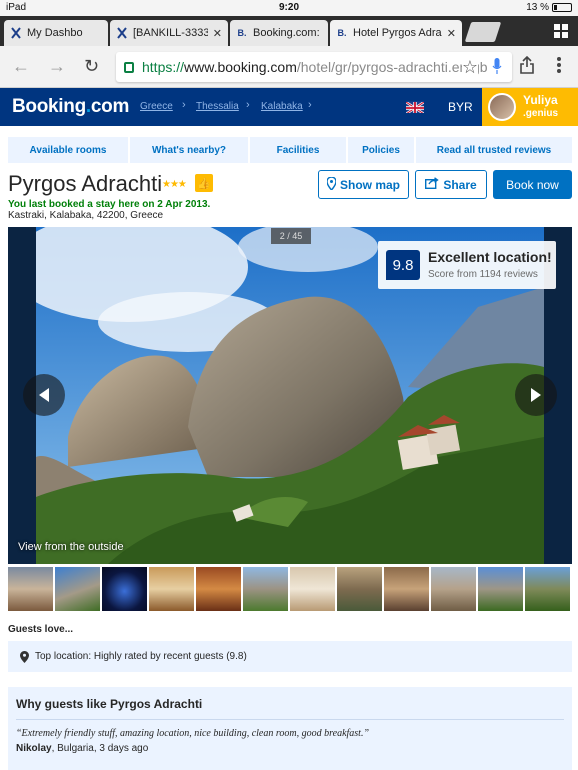 This screenshot has height=770, width=578. Describe the element at coordinates (204, 183) in the screenshot. I see `thumbs-up-icon: 👍` at that location.